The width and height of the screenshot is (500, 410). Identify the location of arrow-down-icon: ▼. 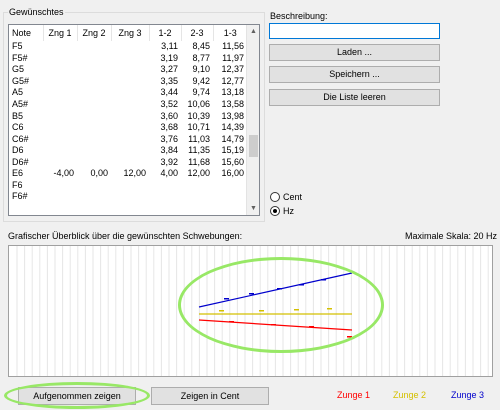
(253, 208).